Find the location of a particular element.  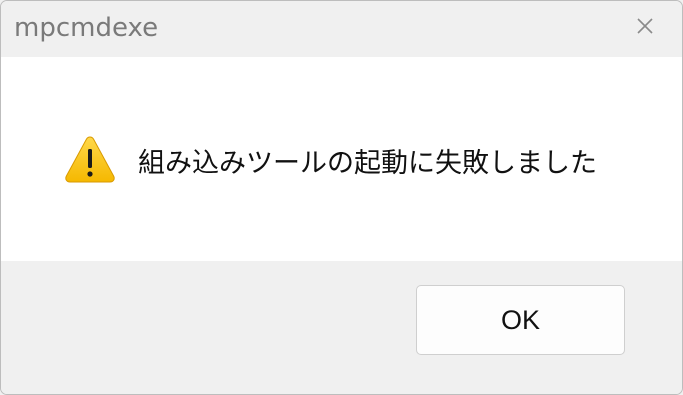

ok-button: OK is located at coordinates (520, 320).